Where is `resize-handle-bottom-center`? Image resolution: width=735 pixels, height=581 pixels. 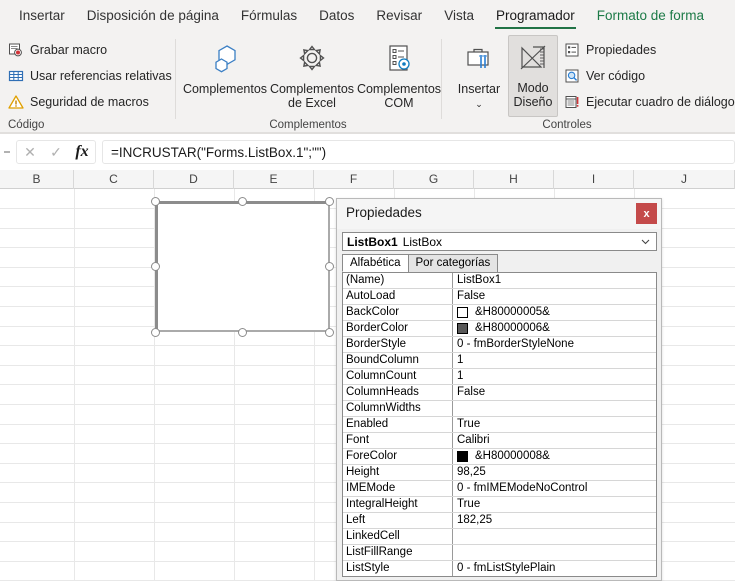 resize-handle-bottom-center is located at coordinates (242, 332).